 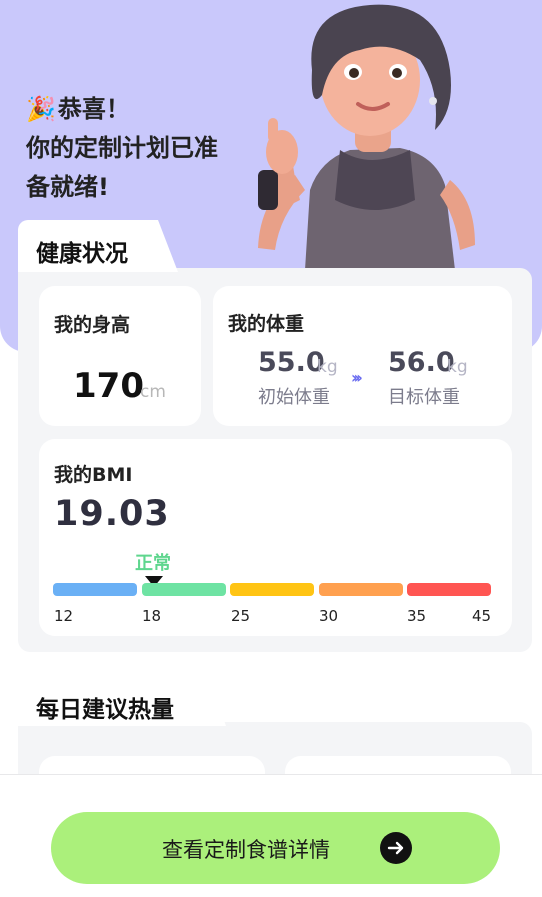 I want to click on party-popper-icon: 🎉, so click(x=41, y=109).